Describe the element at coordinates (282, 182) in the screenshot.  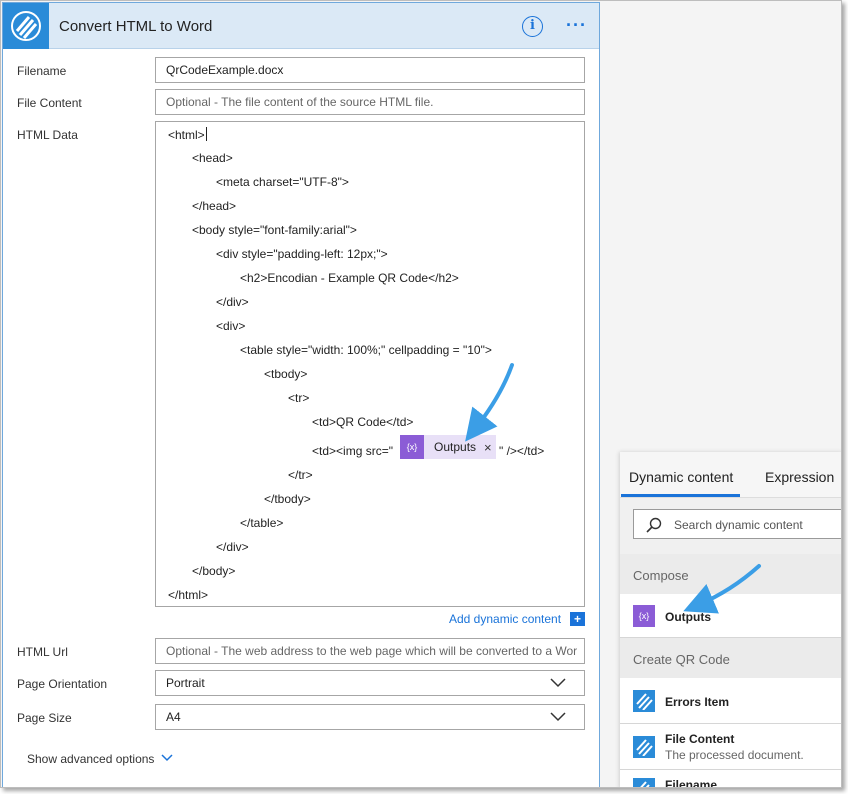
I see `code-line: <meta charset="UTF-8">` at that location.